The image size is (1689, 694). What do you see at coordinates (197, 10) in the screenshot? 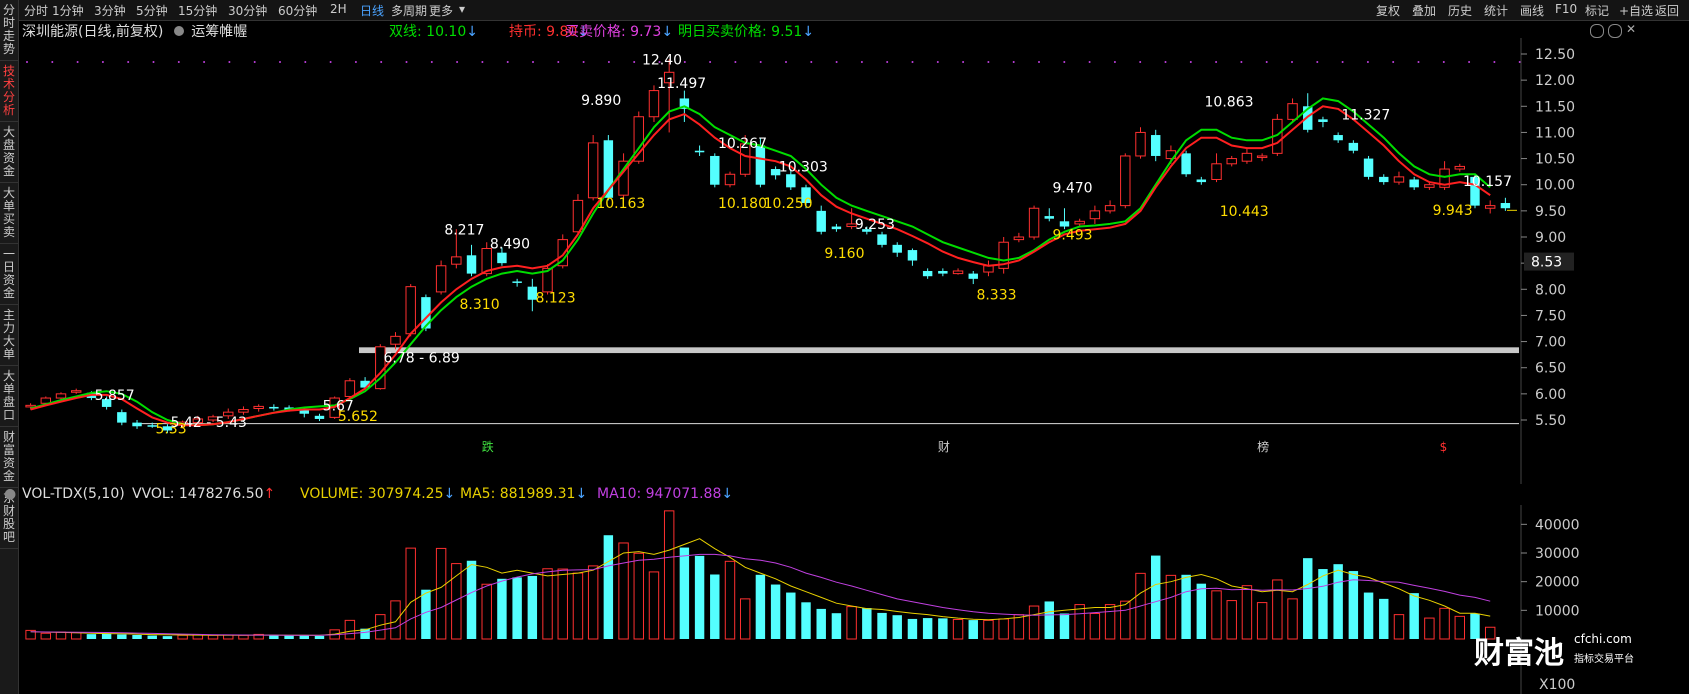
I see `tab-period-4: 15分钟` at bounding box center [197, 10].